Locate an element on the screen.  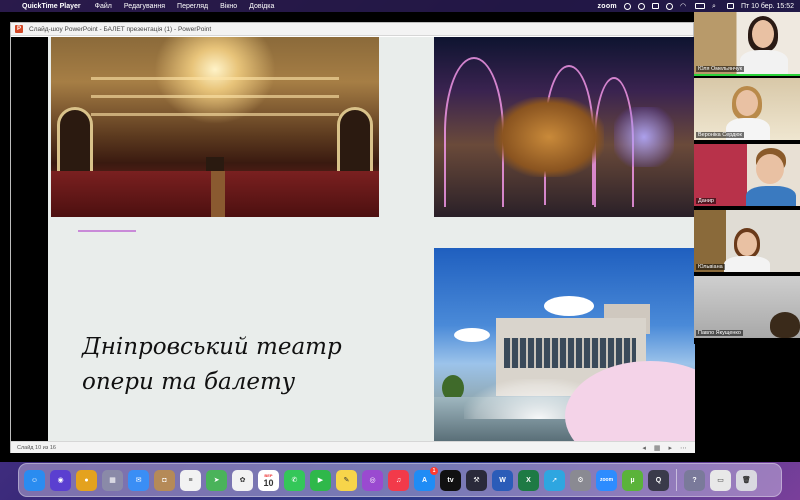
status-area: zoom ◠ ⌕ Пт 10 бер. 15:52 is located at coordinates (695, 6).